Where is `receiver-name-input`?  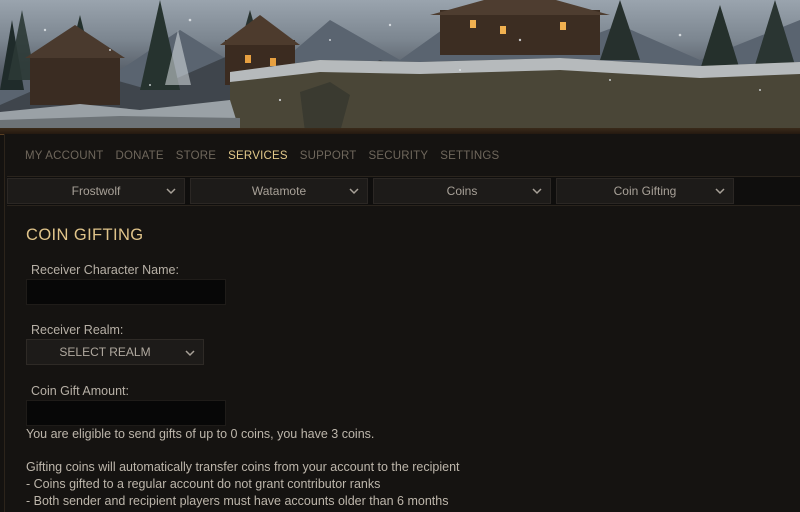 receiver-name-input is located at coordinates (126, 292).